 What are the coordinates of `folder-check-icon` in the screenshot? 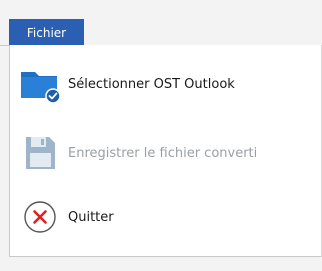 It's located at (40, 84).